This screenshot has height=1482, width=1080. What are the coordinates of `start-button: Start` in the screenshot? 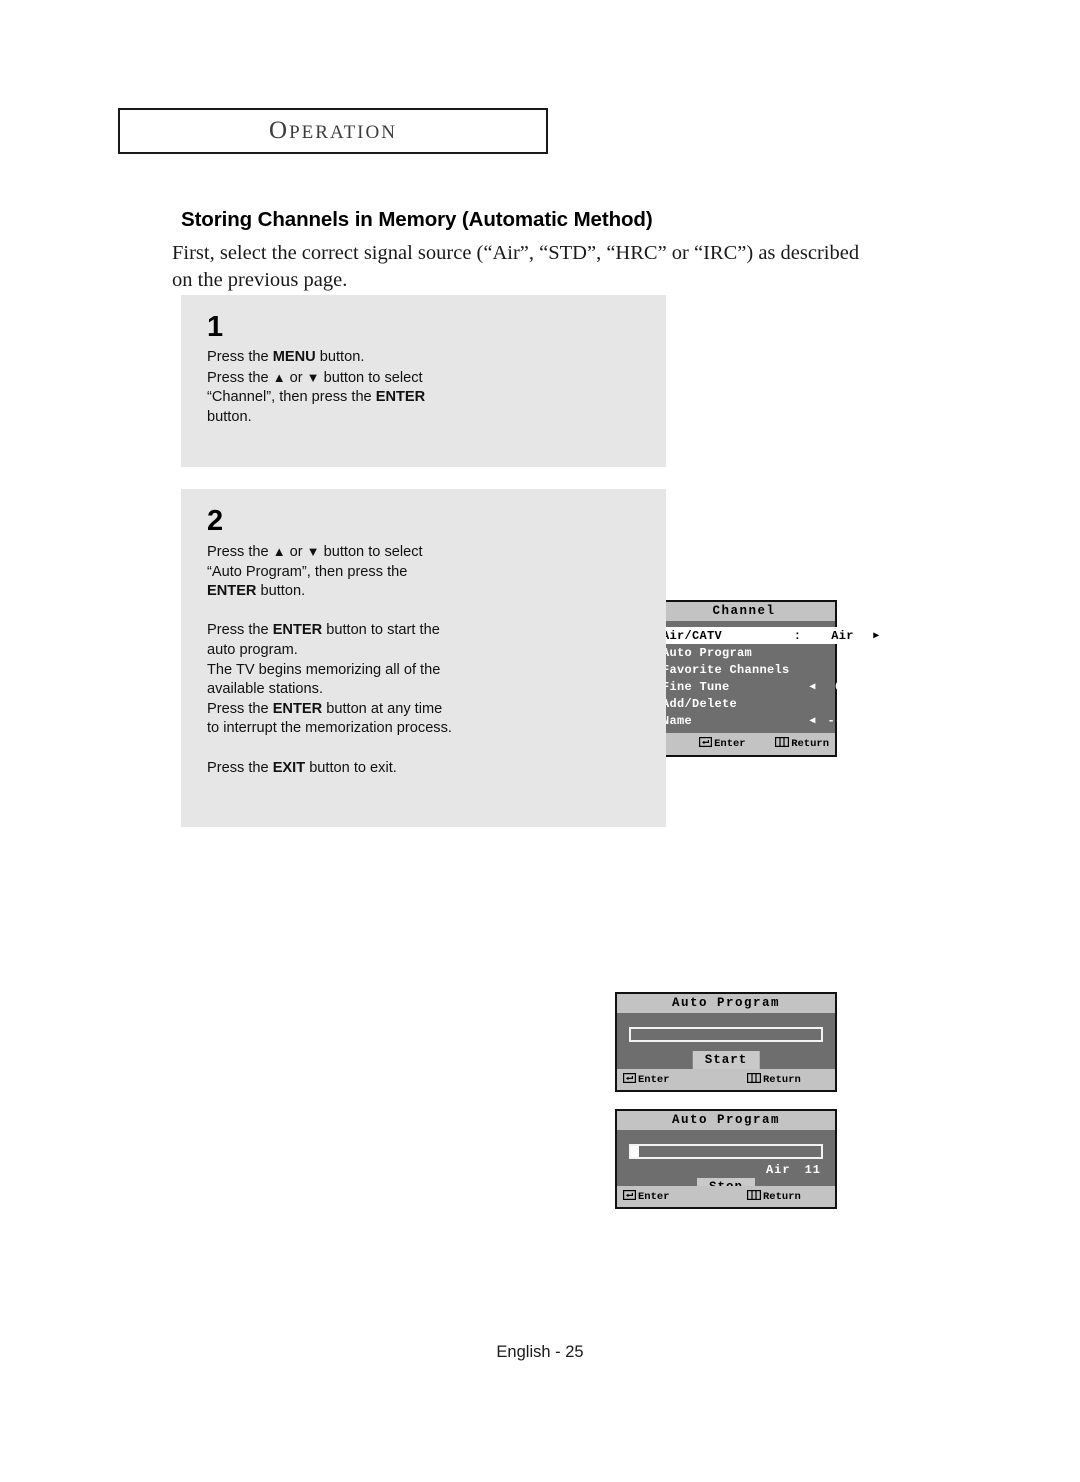 It's located at (726, 1060).